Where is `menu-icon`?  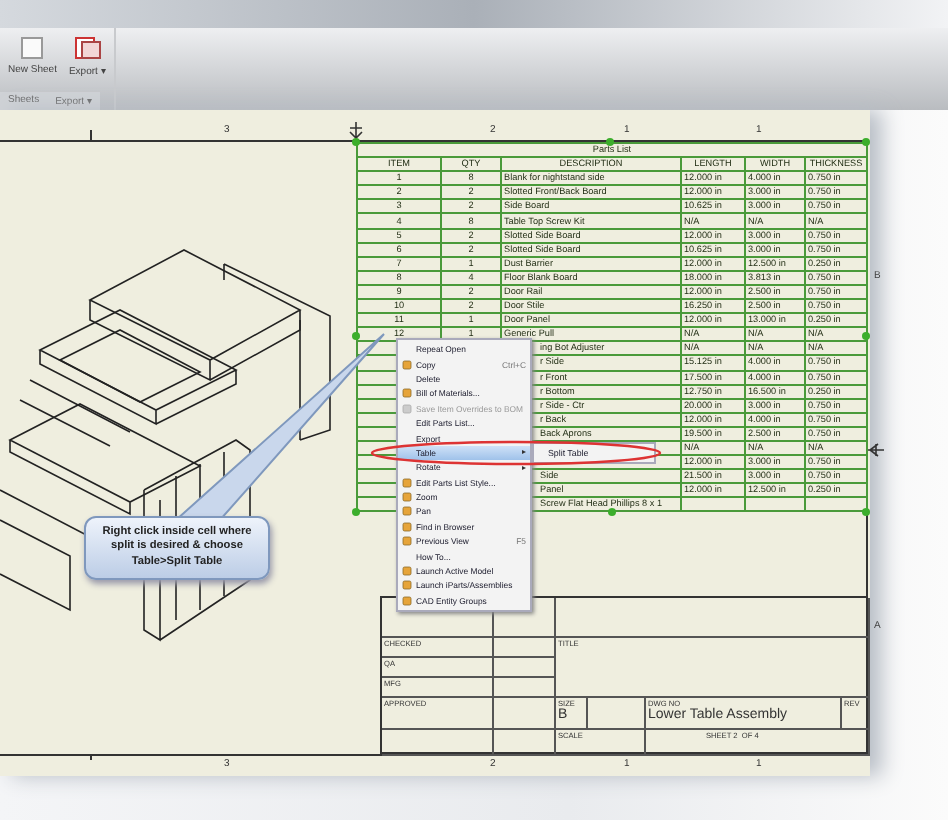
menu-icon is located at coordinates (407, 364).